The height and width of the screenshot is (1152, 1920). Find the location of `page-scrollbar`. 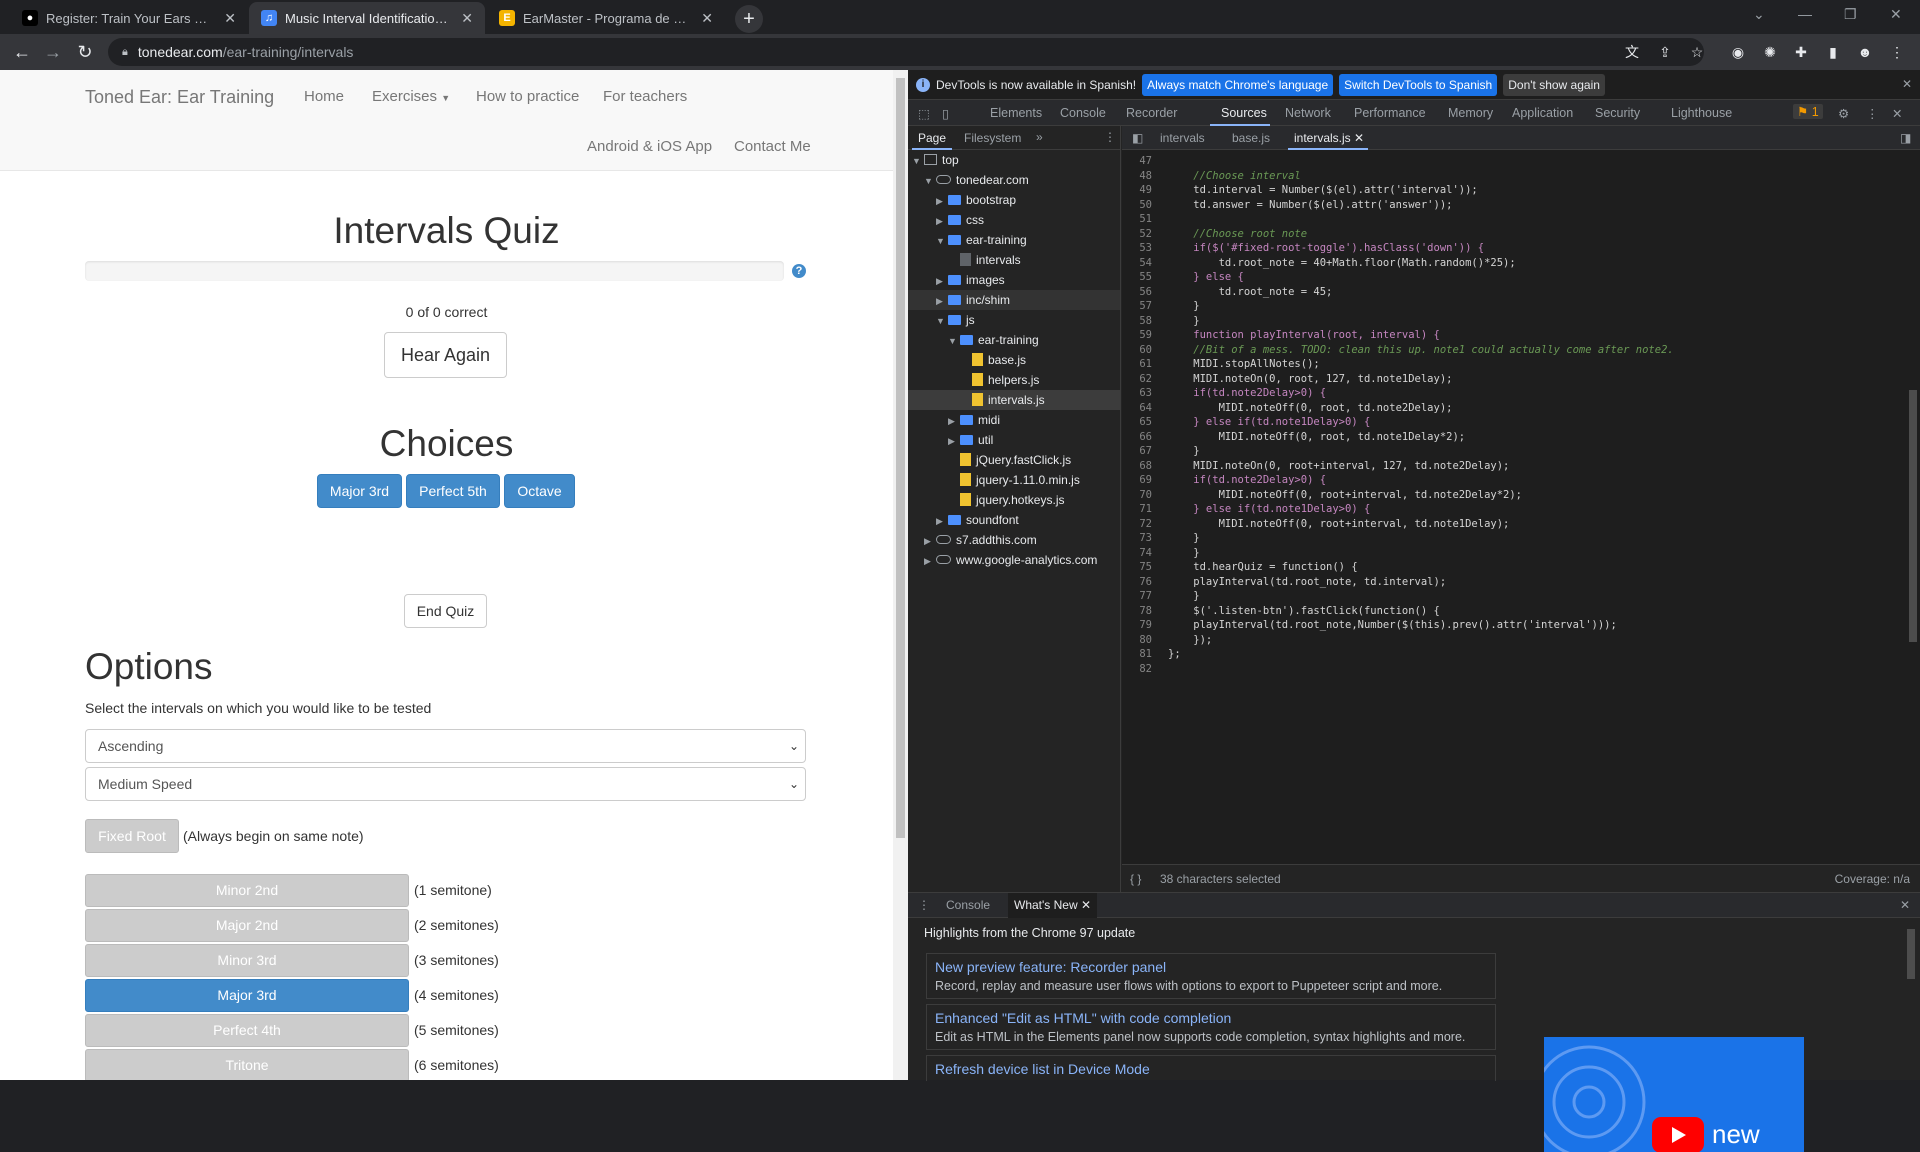

page-scrollbar is located at coordinates (900, 575).